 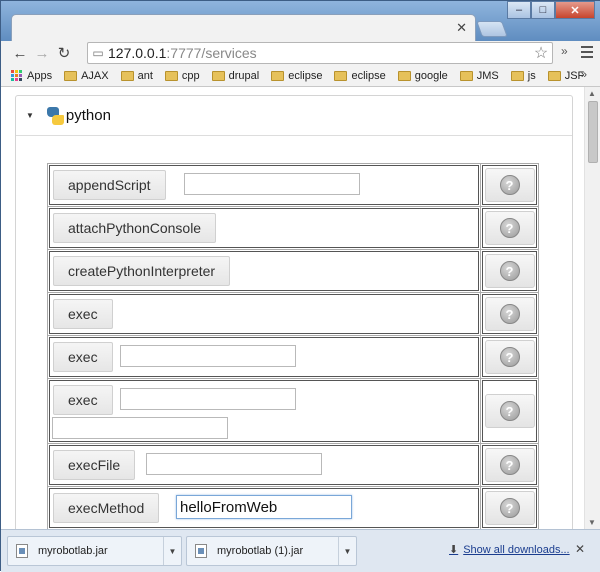 What do you see at coordinates (94, 551) in the screenshot?
I see `download-item: myrobotlab.jar ▼` at bounding box center [94, 551].